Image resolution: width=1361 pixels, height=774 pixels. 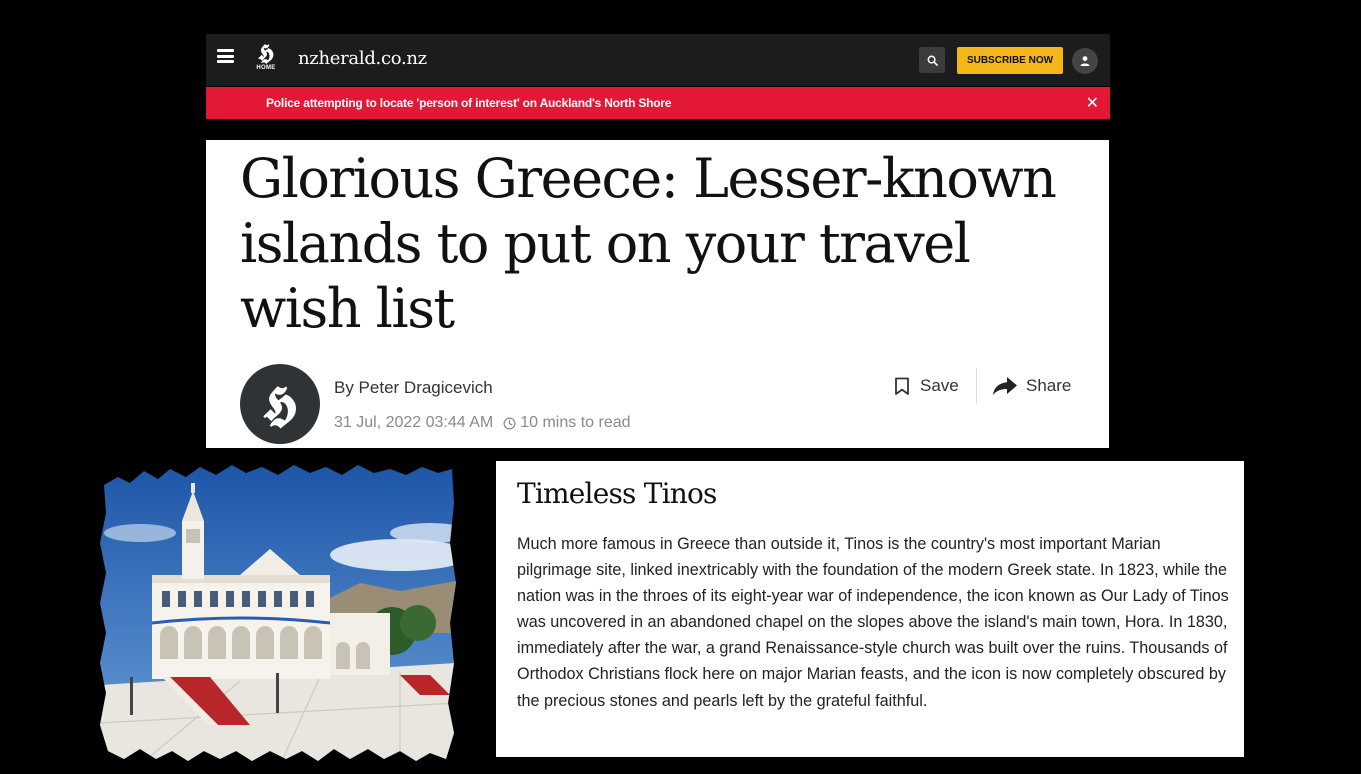 I want to click on read-time: 10 mins to read, so click(x=567, y=423).